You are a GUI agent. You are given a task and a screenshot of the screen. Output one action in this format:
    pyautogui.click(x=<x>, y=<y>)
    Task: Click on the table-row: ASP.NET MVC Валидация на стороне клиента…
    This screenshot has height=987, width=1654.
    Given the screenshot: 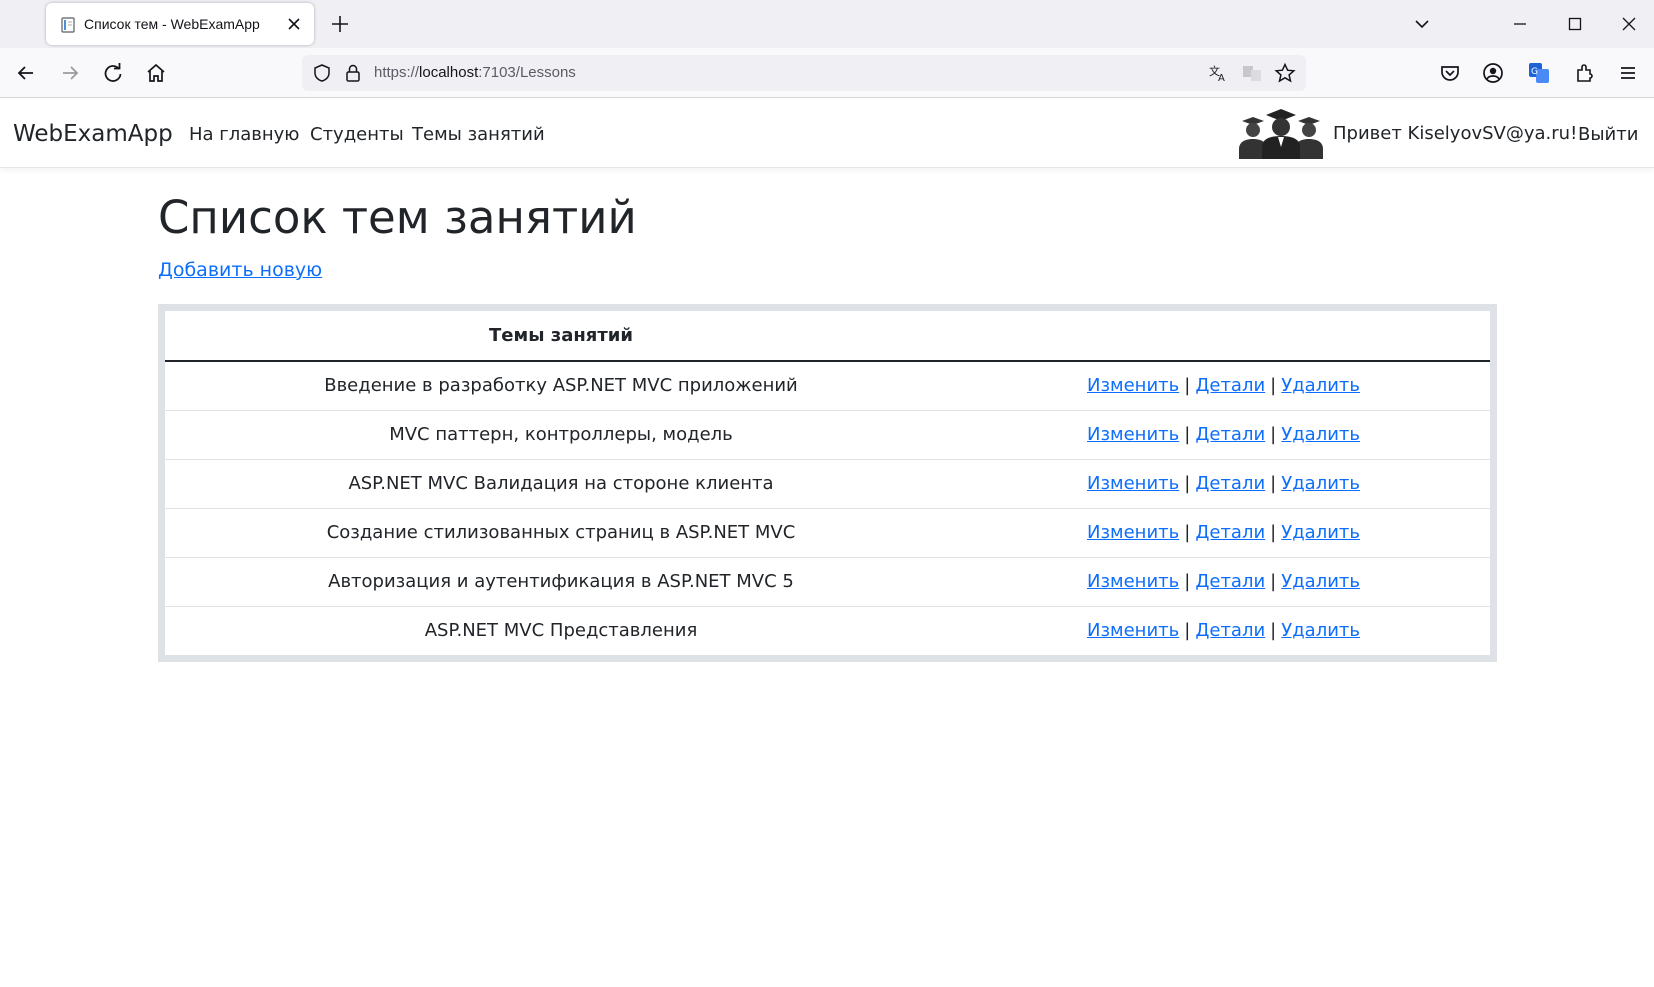 What is the action you would take?
    pyautogui.click(x=827, y=484)
    